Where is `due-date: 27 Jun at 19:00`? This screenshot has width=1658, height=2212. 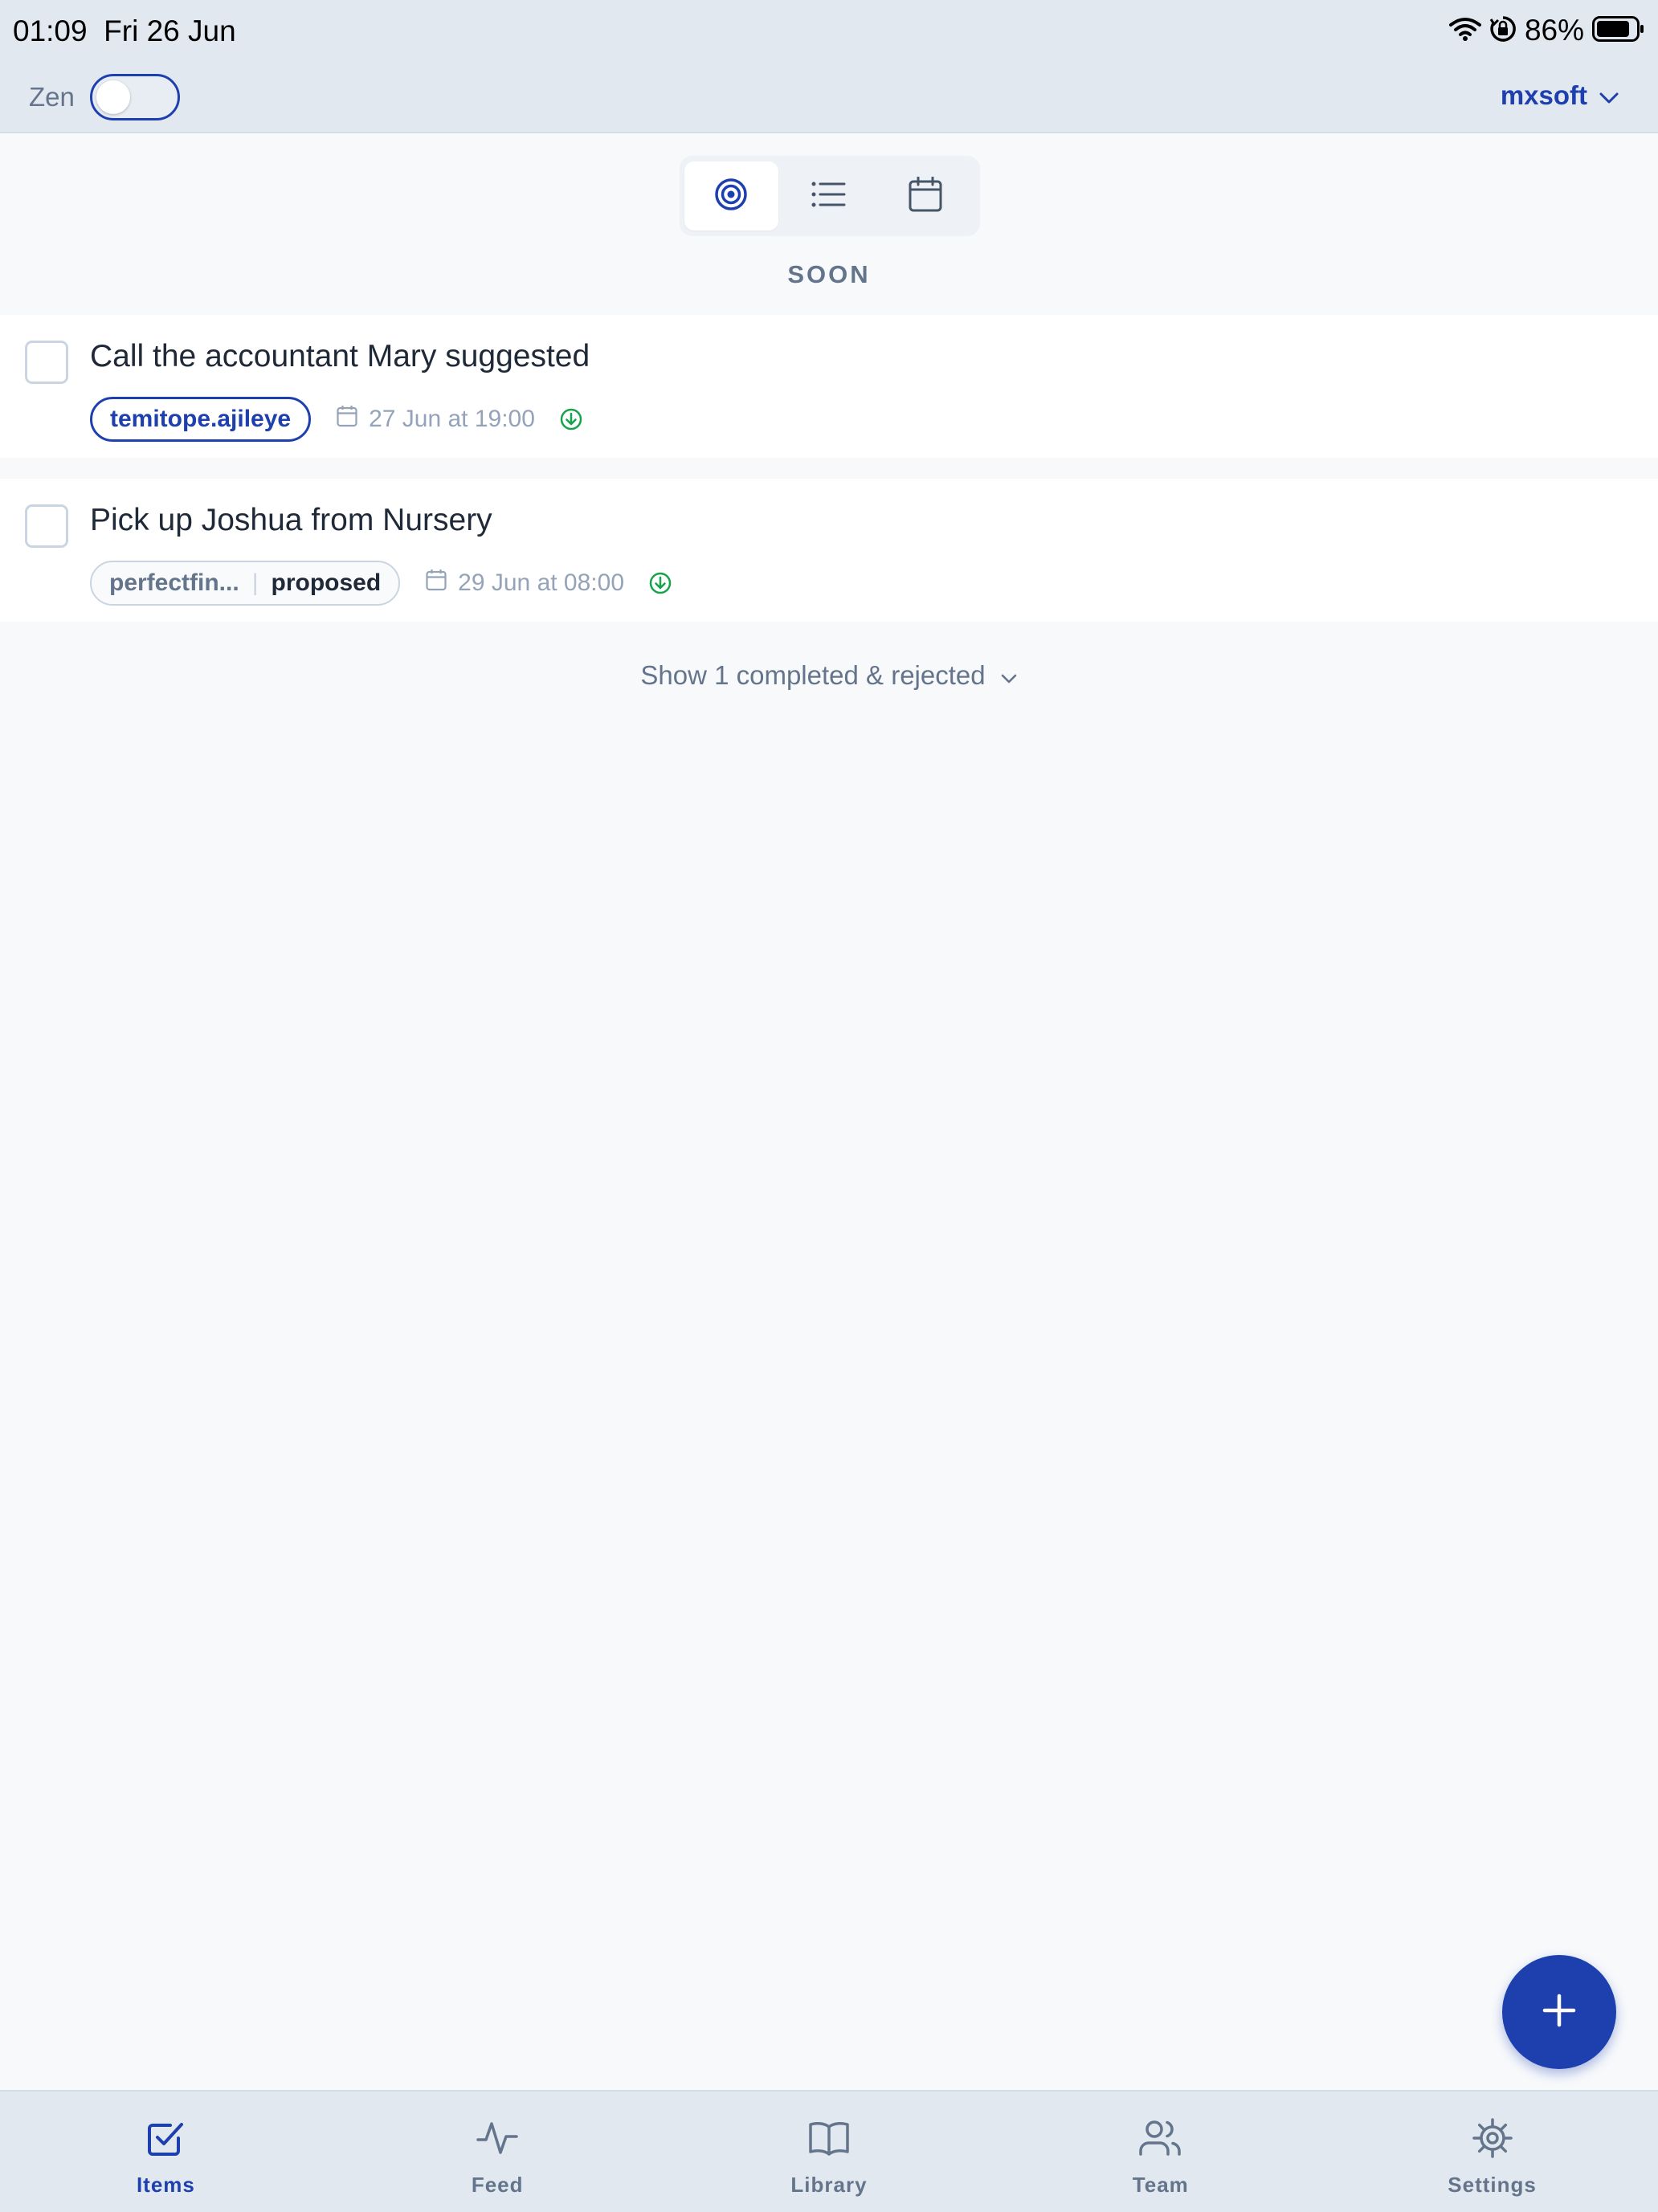 due-date: 27 Jun at 19:00 is located at coordinates (436, 419).